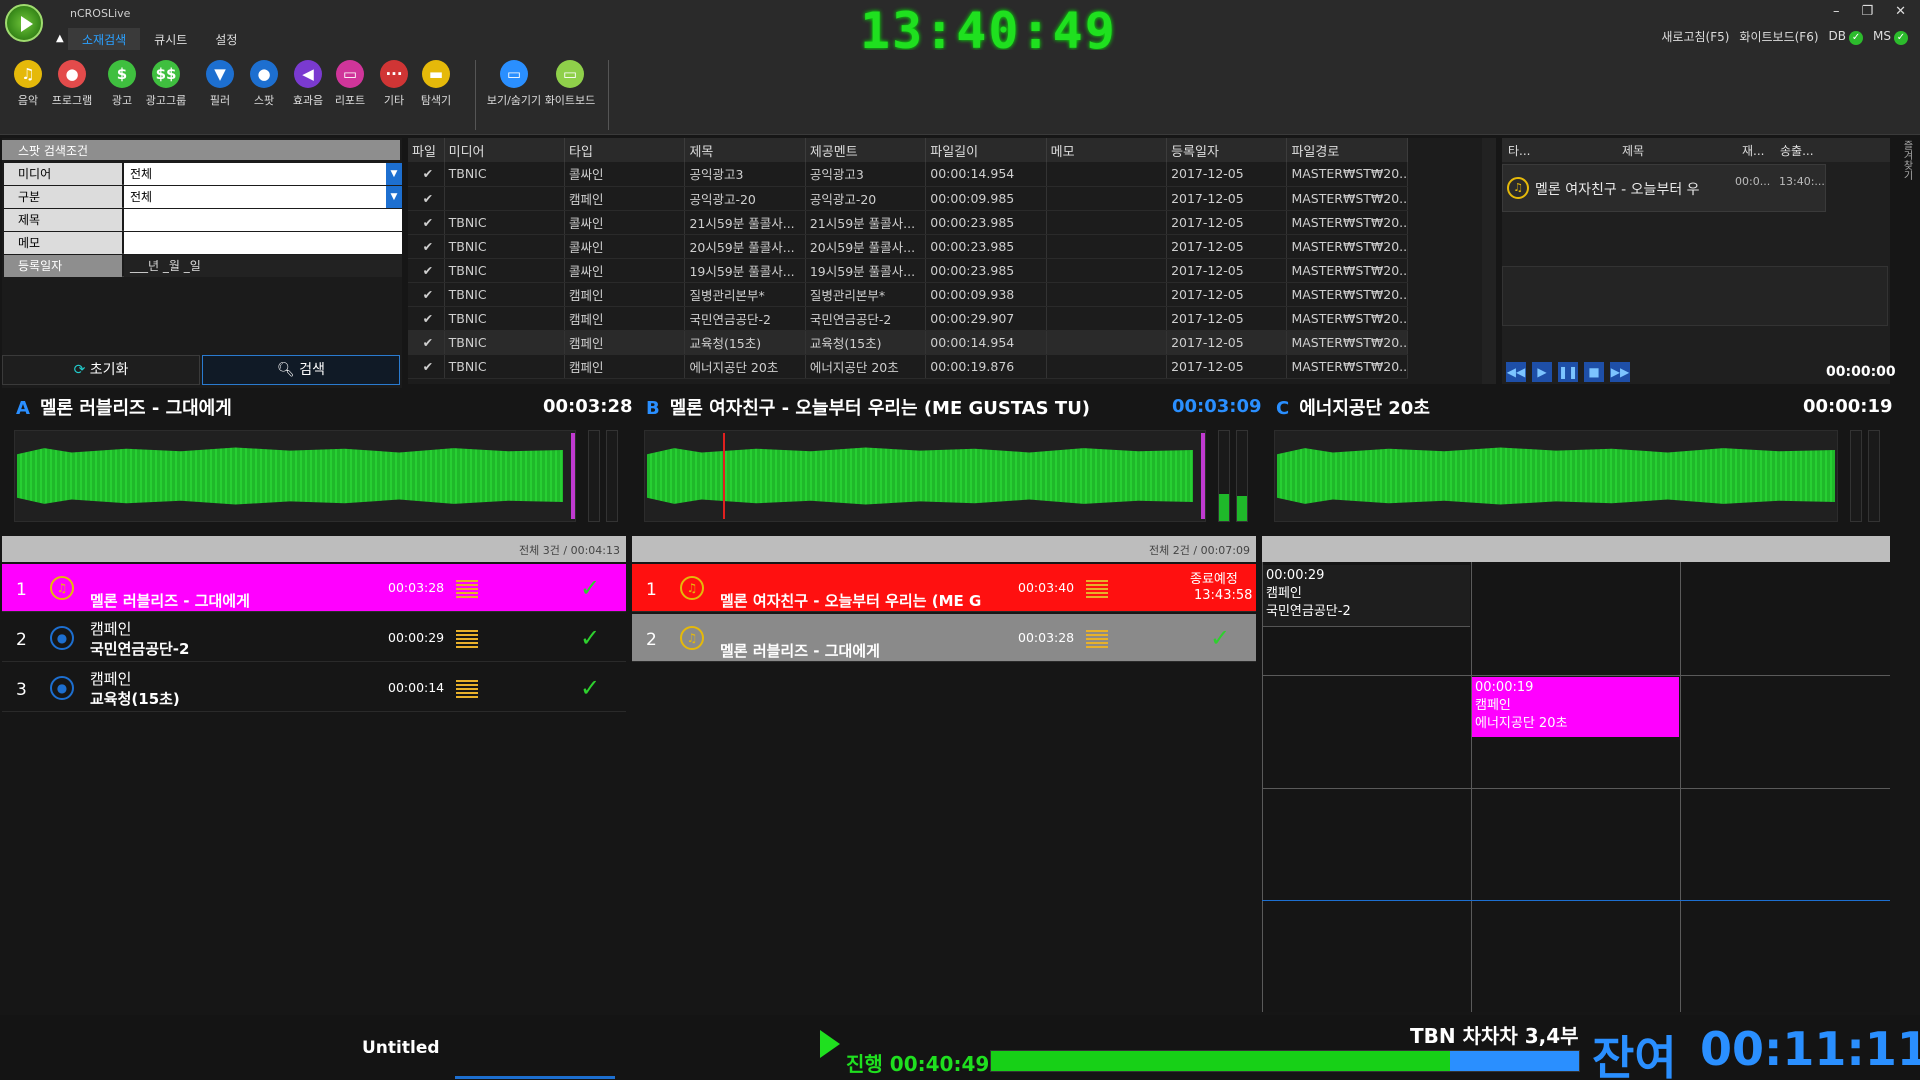 This screenshot has height=1080, width=1920. What do you see at coordinates (263, 266) in the screenshot?
I see `date-input: ___년 _월 _일` at bounding box center [263, 266].